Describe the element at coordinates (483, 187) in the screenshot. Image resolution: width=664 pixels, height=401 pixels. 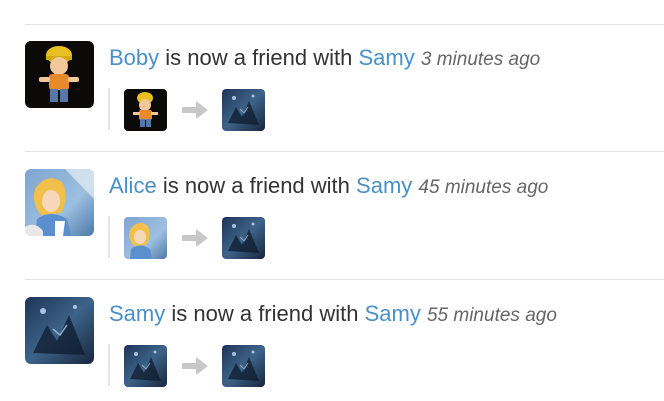
I see `timestamp: 45 minutes ago` at that location.